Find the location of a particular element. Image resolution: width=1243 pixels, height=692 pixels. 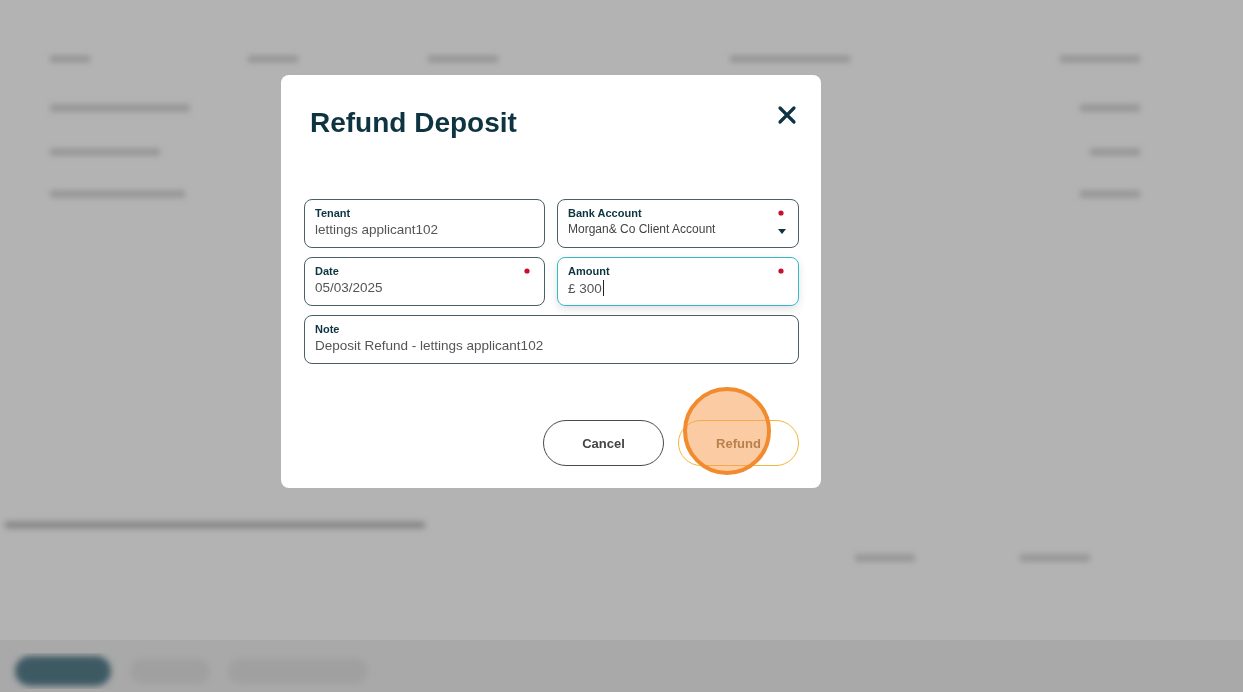

field-label: Amount is located at coordinates (589, 271).